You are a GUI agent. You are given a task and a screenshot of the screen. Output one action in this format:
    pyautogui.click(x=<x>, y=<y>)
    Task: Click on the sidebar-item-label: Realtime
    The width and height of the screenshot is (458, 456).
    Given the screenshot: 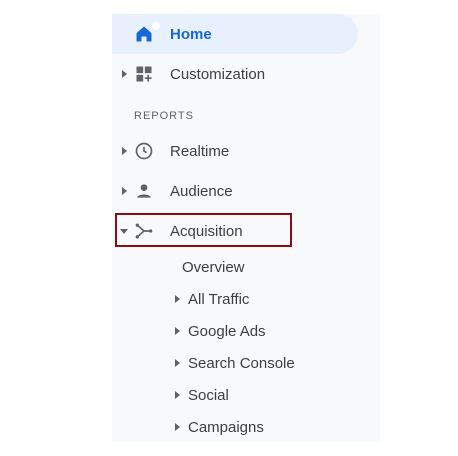 What is the action you would take?
    pyautogui.click(x=200, y=151)
    